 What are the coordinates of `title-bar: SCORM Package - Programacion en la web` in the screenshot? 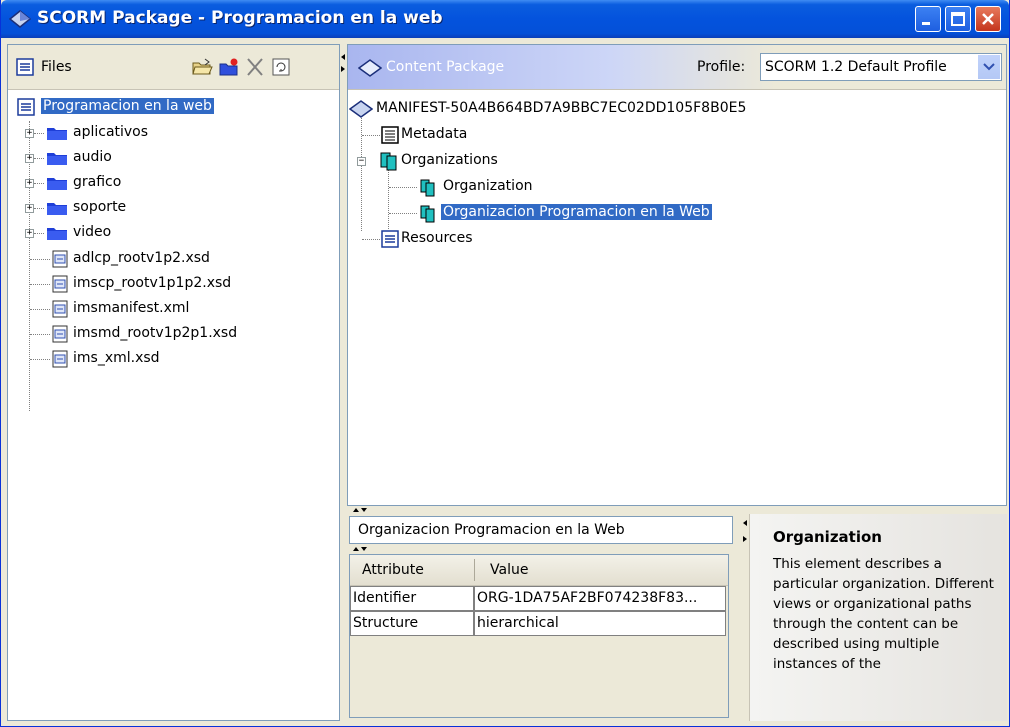 It's located at (505, 19).